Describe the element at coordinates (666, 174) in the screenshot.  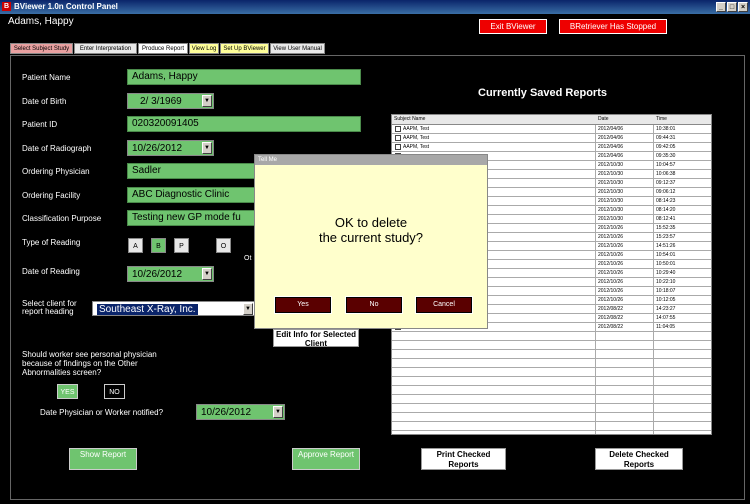
I see `cell-time: 10:06:38` at that location.